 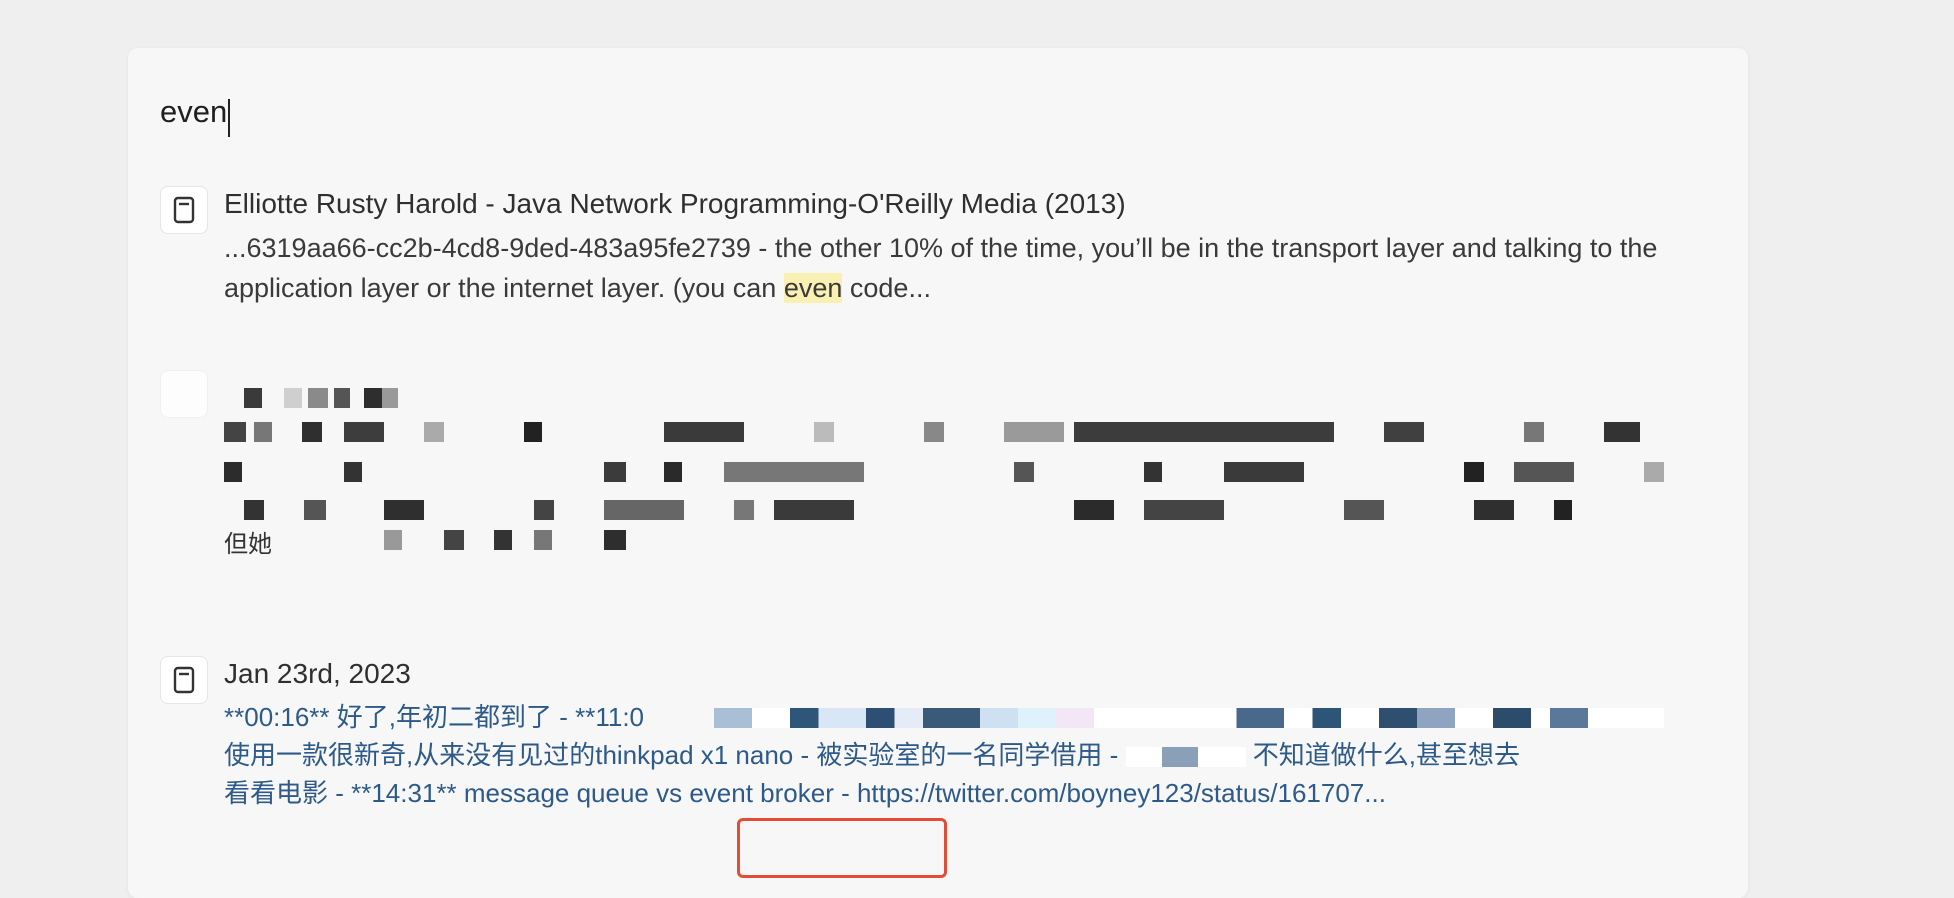 I want to click on match-highlight: even, so click(x=813, y=288).